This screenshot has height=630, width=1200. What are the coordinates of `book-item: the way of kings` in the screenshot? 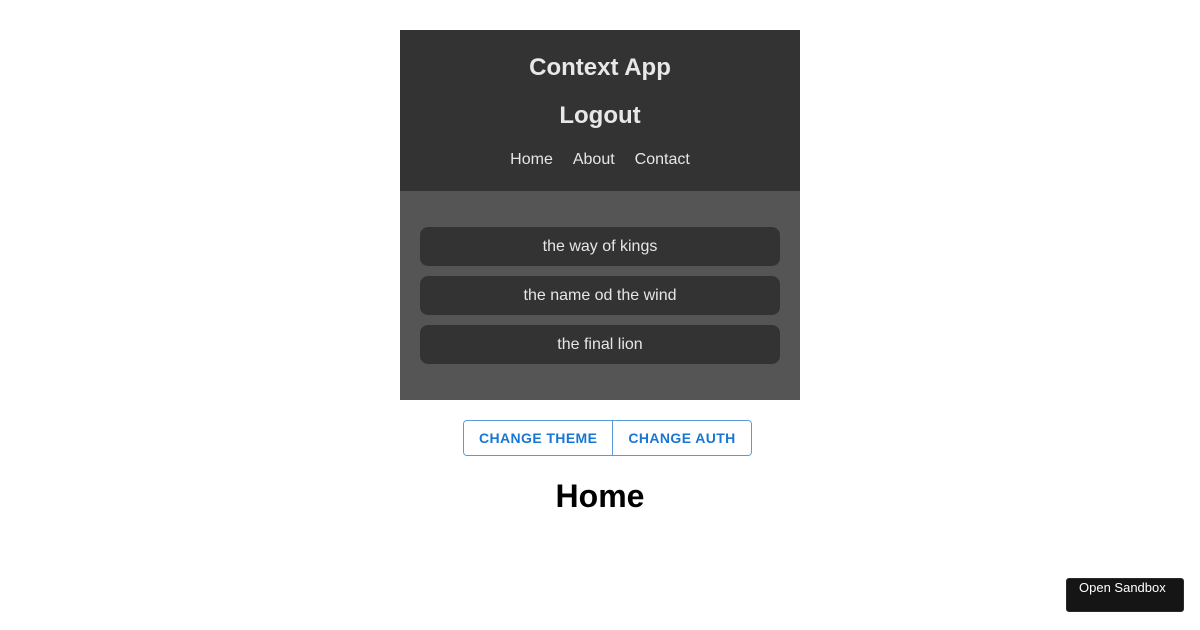 It's located at (600, 246).